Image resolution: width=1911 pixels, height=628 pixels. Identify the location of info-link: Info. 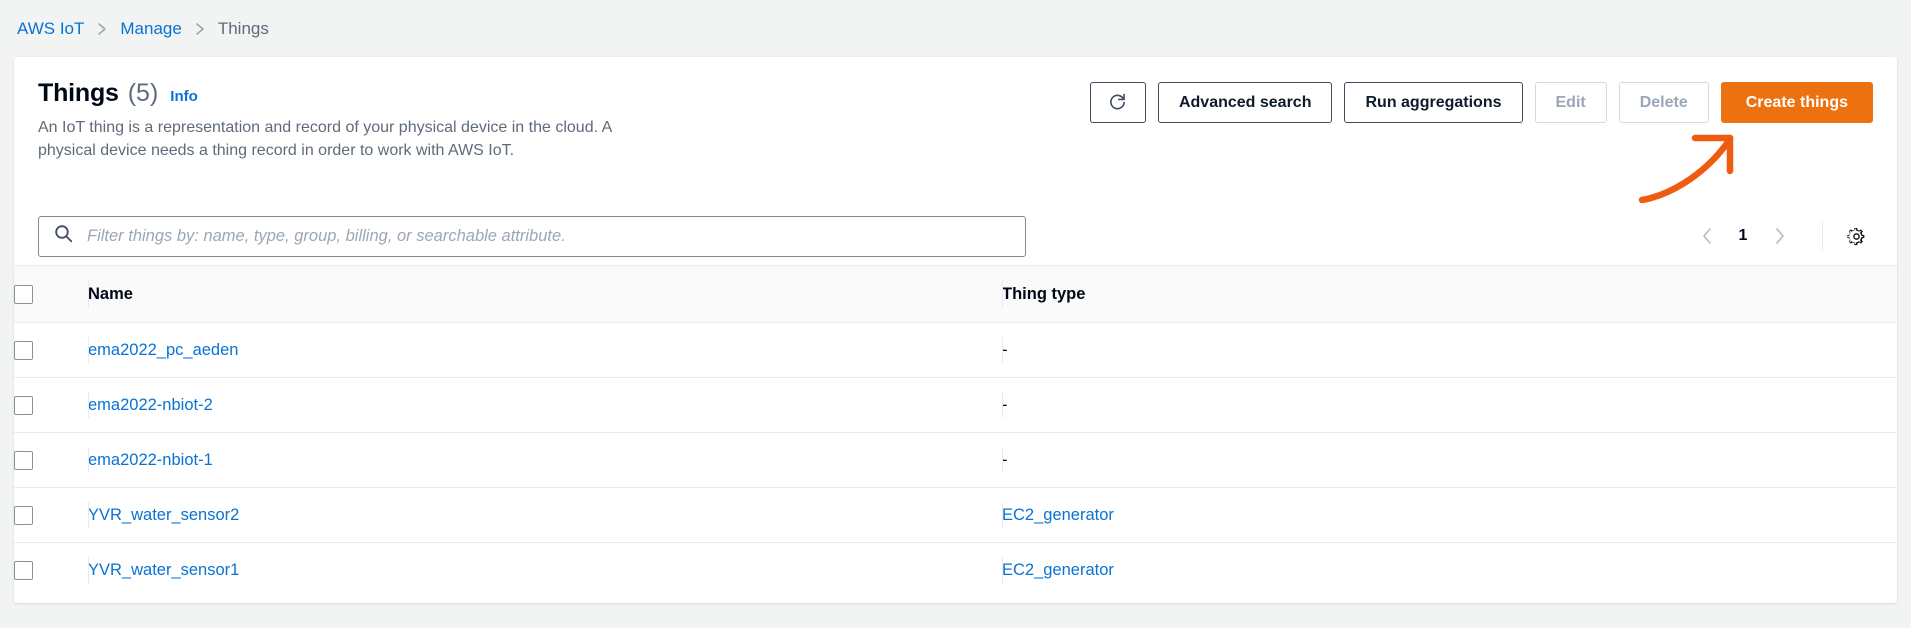
(184, 96).